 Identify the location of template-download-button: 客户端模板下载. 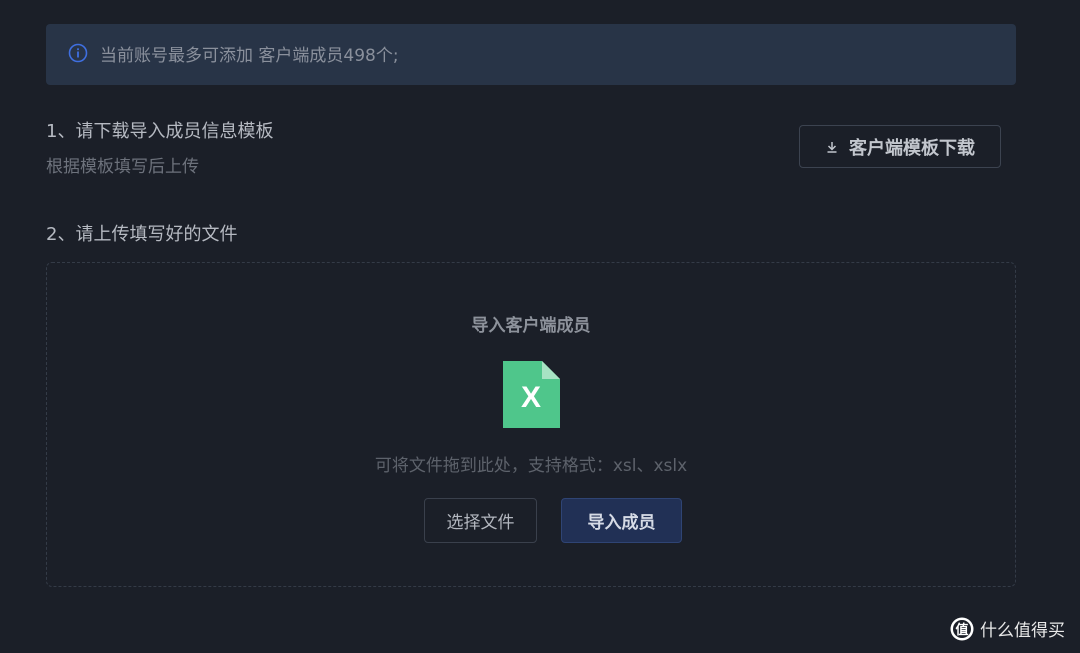
(900, 146).